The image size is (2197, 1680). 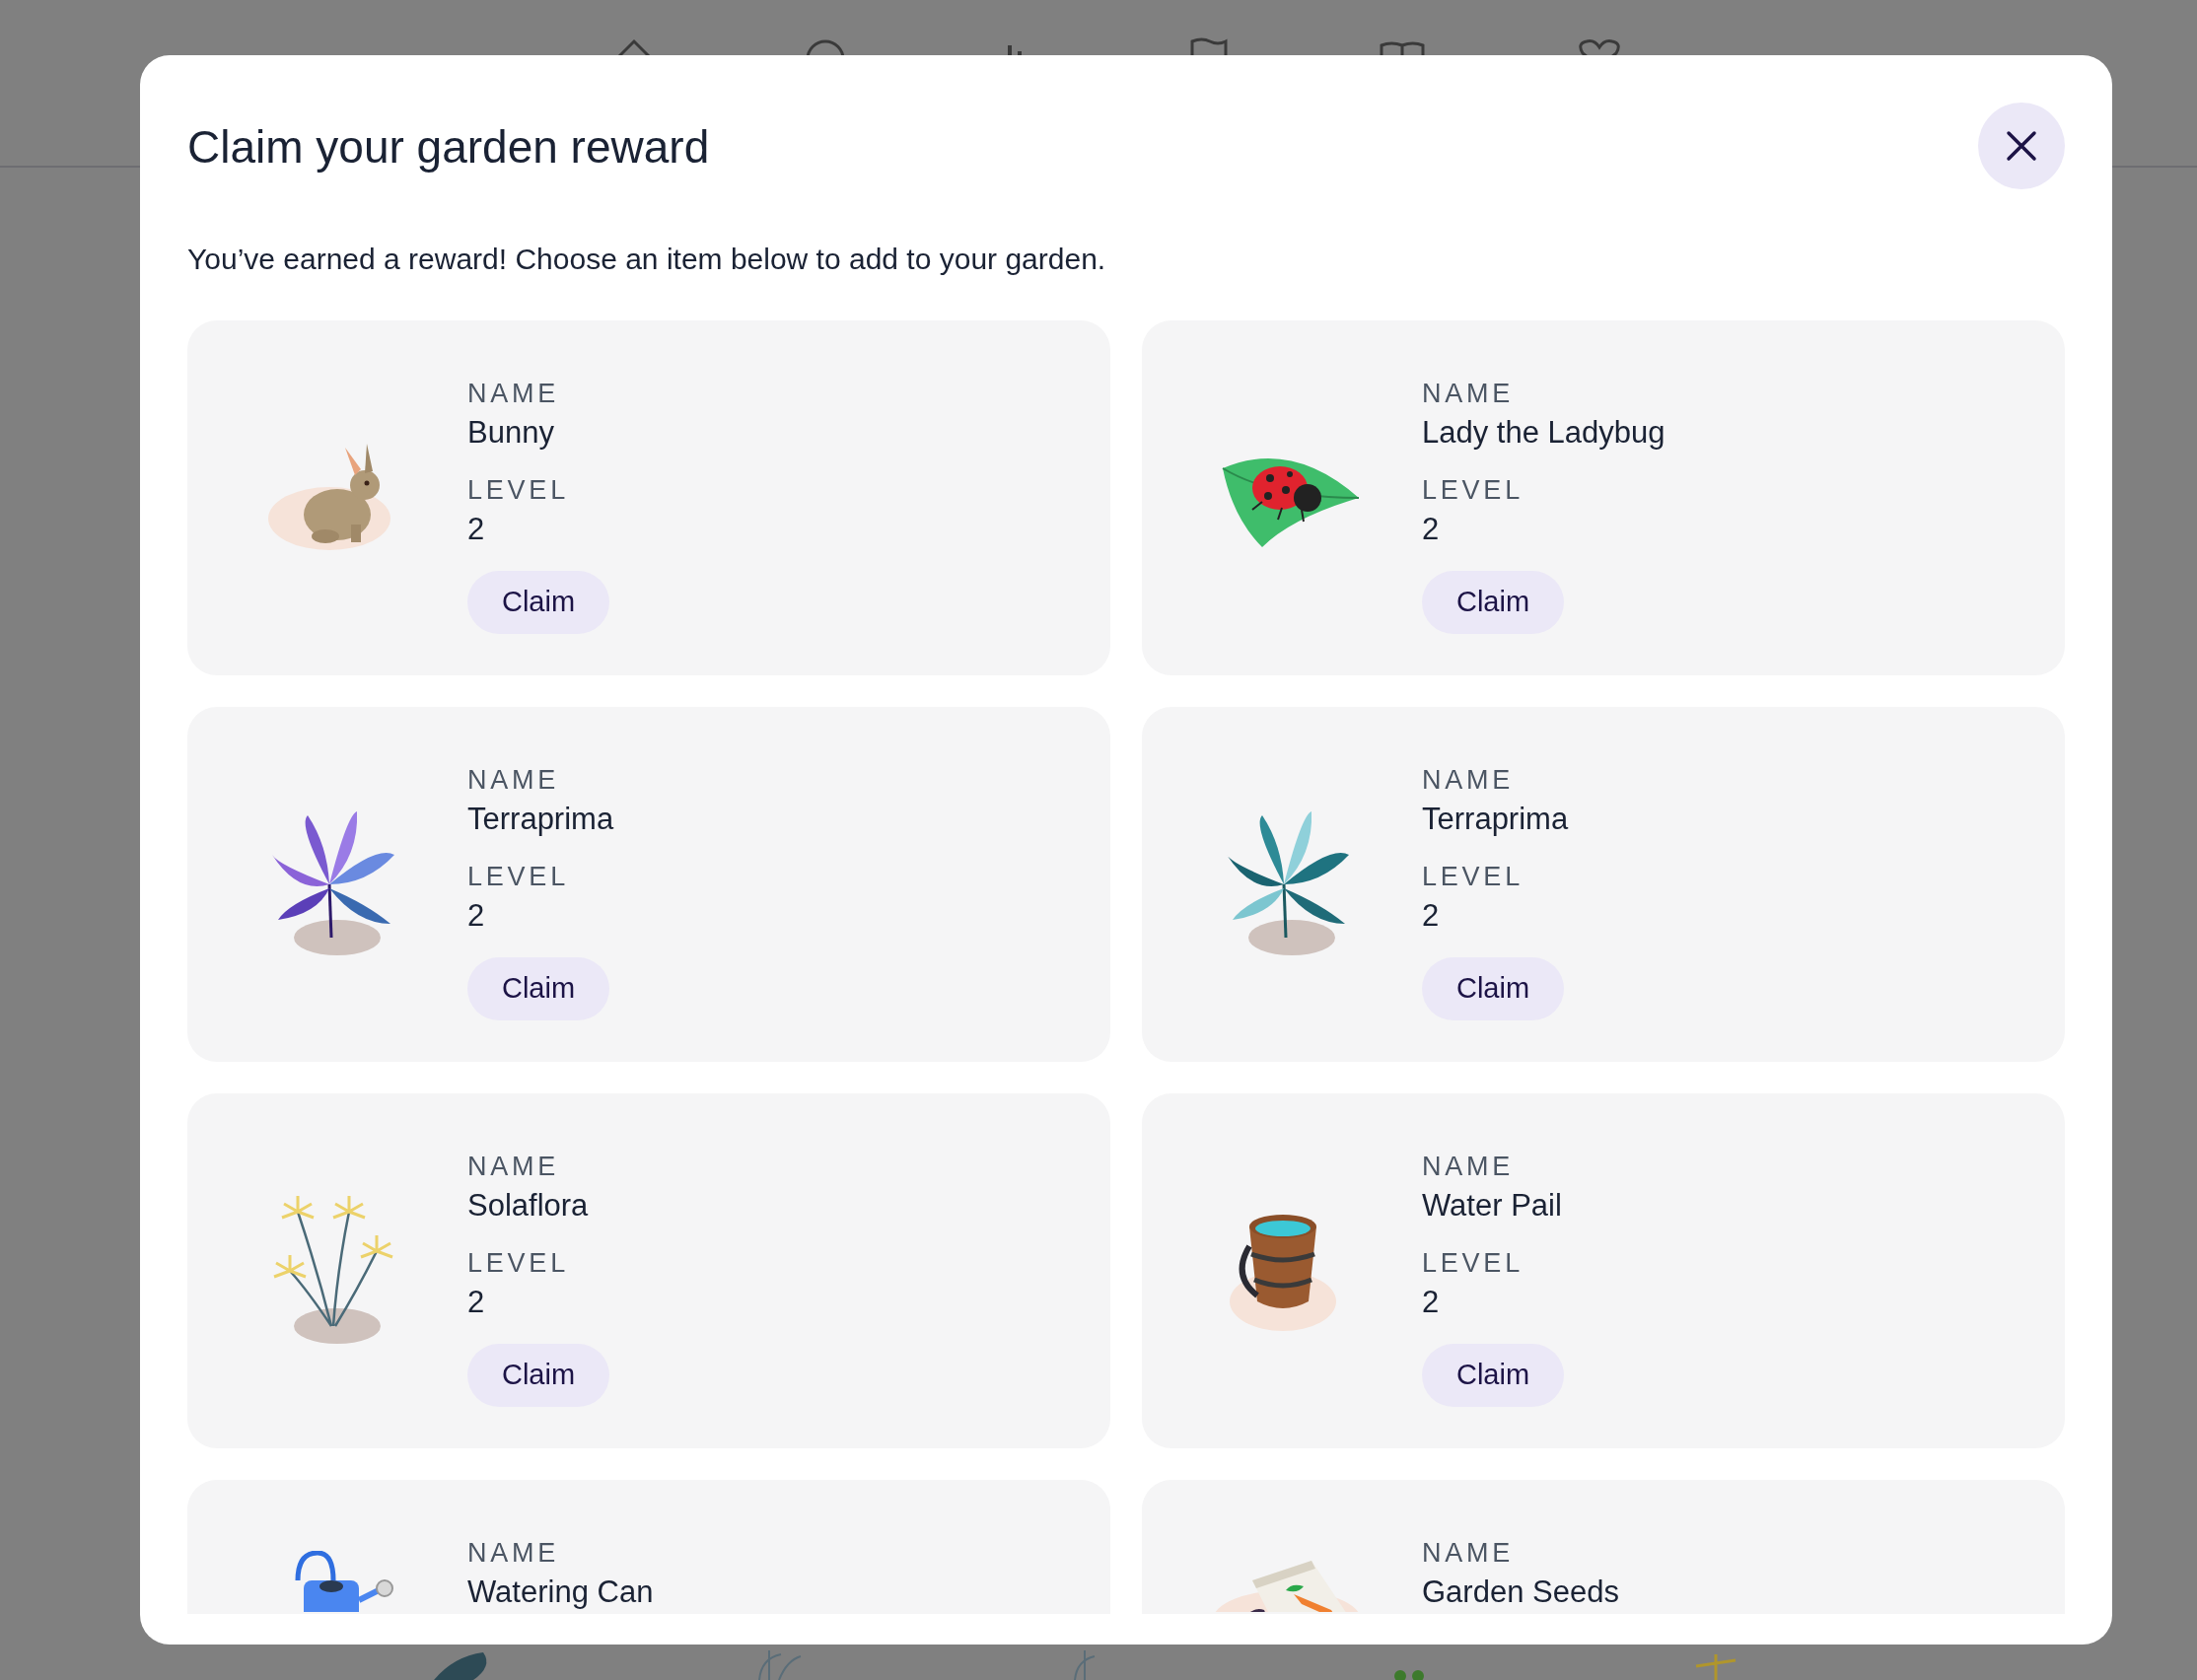 What do you see at coordinates (1544, 433) in the screenshot?
I see `reward-name: Lady the Ladybug` at bounding box center [1544, 433].